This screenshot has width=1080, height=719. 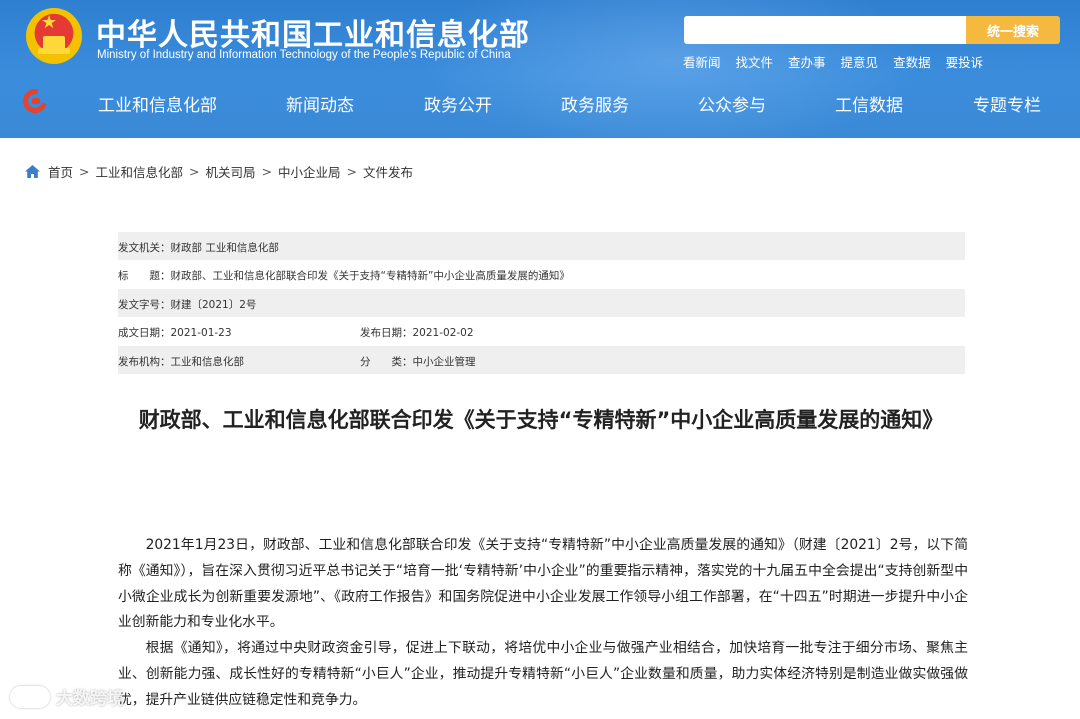 I want to click on miit-logo-dot, so click(x=36, y=101).